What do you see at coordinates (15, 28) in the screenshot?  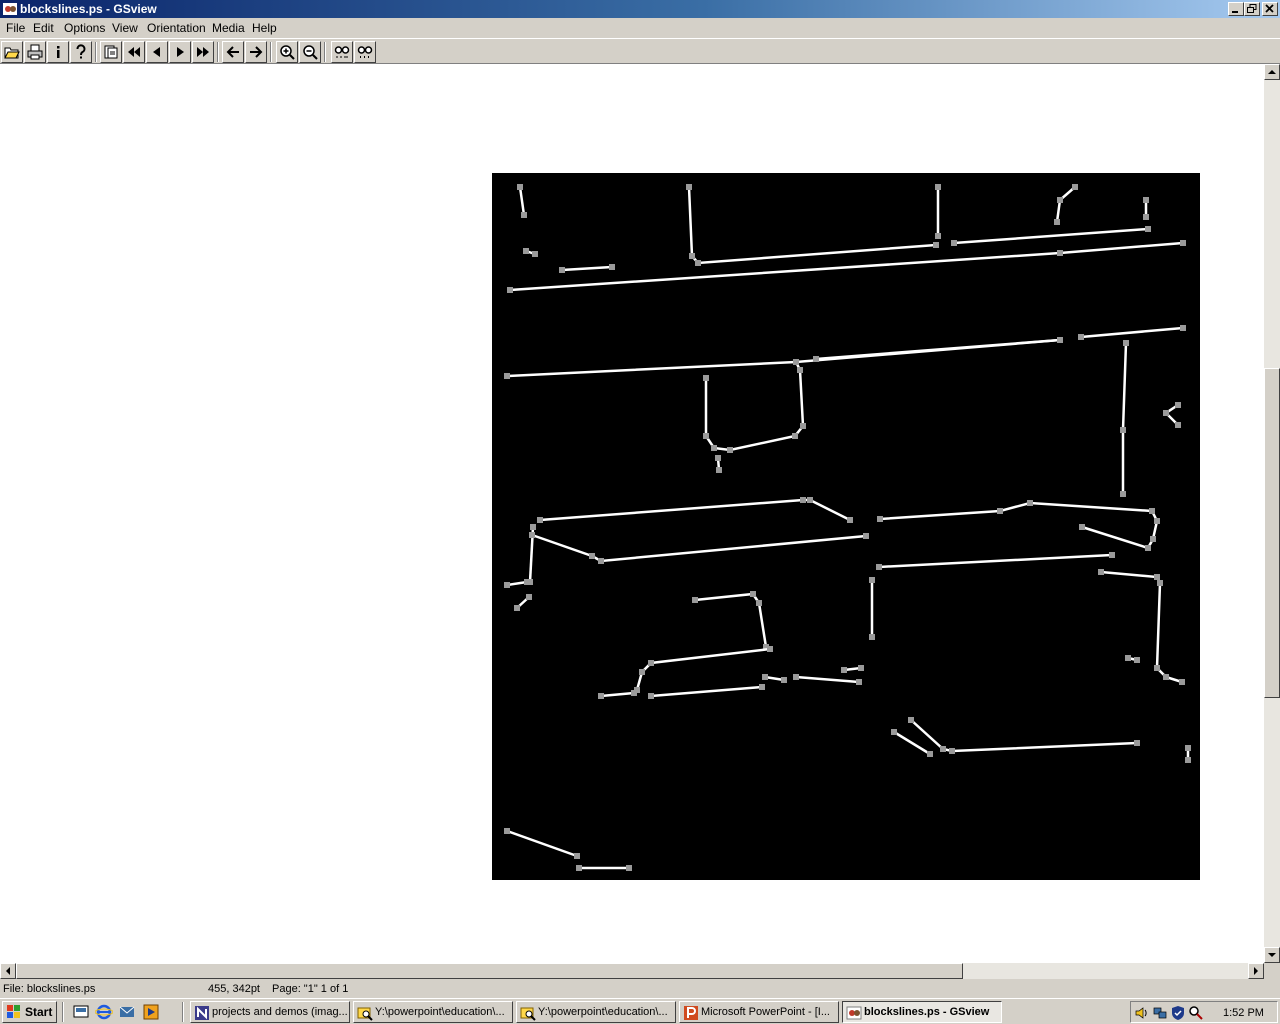 I see `menu-file: File` at bounding box center [15, 28].